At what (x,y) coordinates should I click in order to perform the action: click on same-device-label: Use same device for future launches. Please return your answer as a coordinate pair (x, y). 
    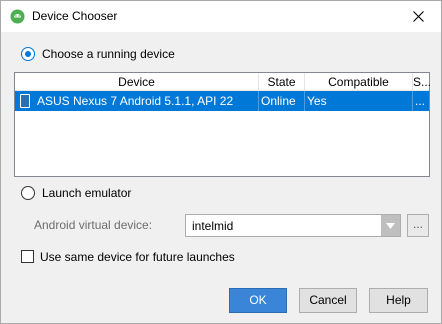
    Looking at the image, I should click on (137, 257).